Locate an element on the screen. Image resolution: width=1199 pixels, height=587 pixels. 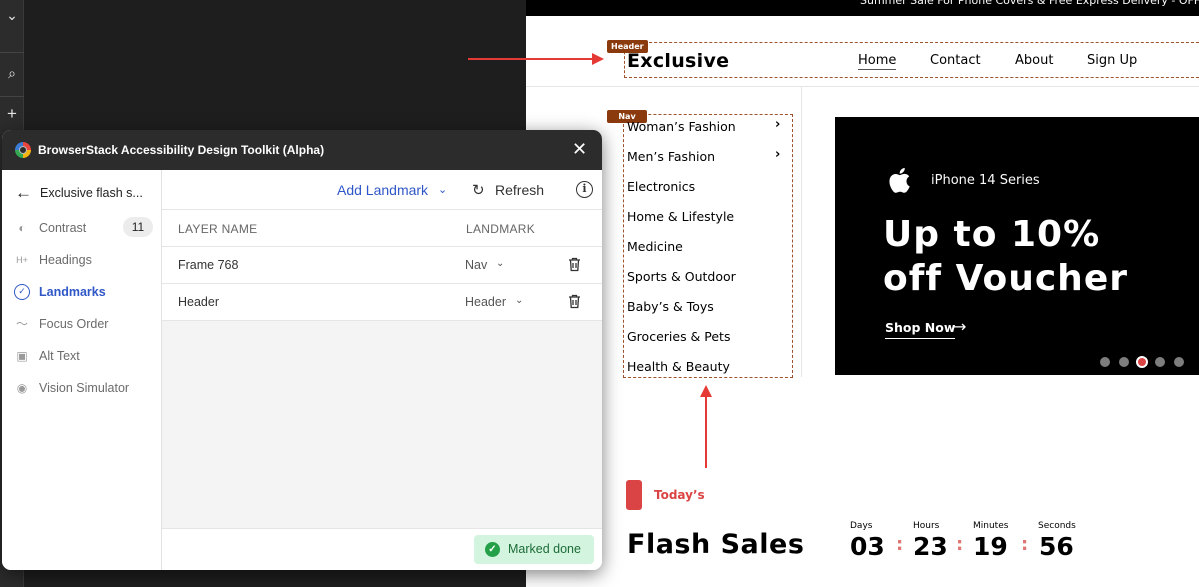
category-groceries-pets: Groceries & Pets is located at coordinates (678, 336).